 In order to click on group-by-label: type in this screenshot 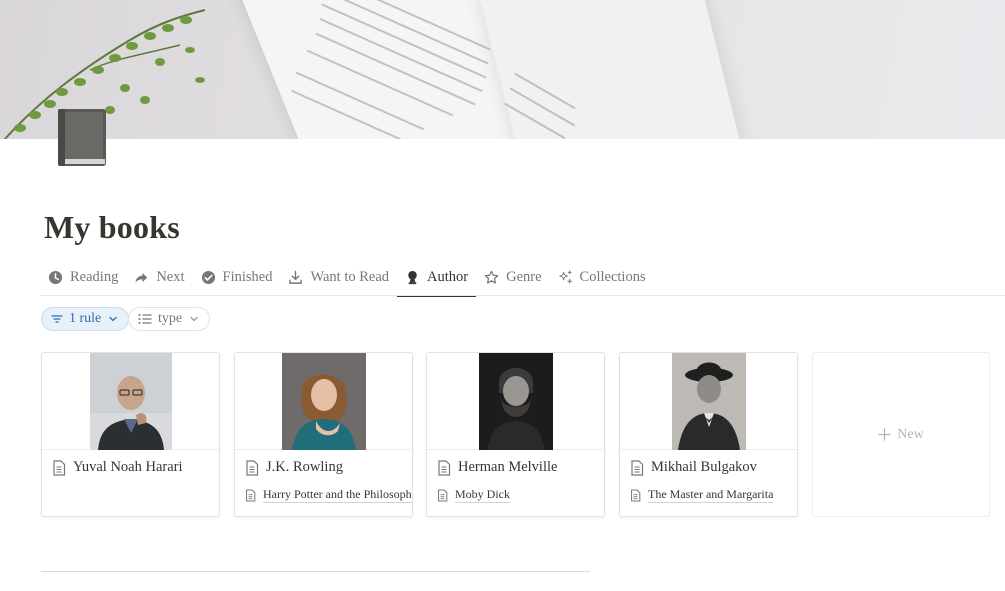, I will do `click(170, 318)`.